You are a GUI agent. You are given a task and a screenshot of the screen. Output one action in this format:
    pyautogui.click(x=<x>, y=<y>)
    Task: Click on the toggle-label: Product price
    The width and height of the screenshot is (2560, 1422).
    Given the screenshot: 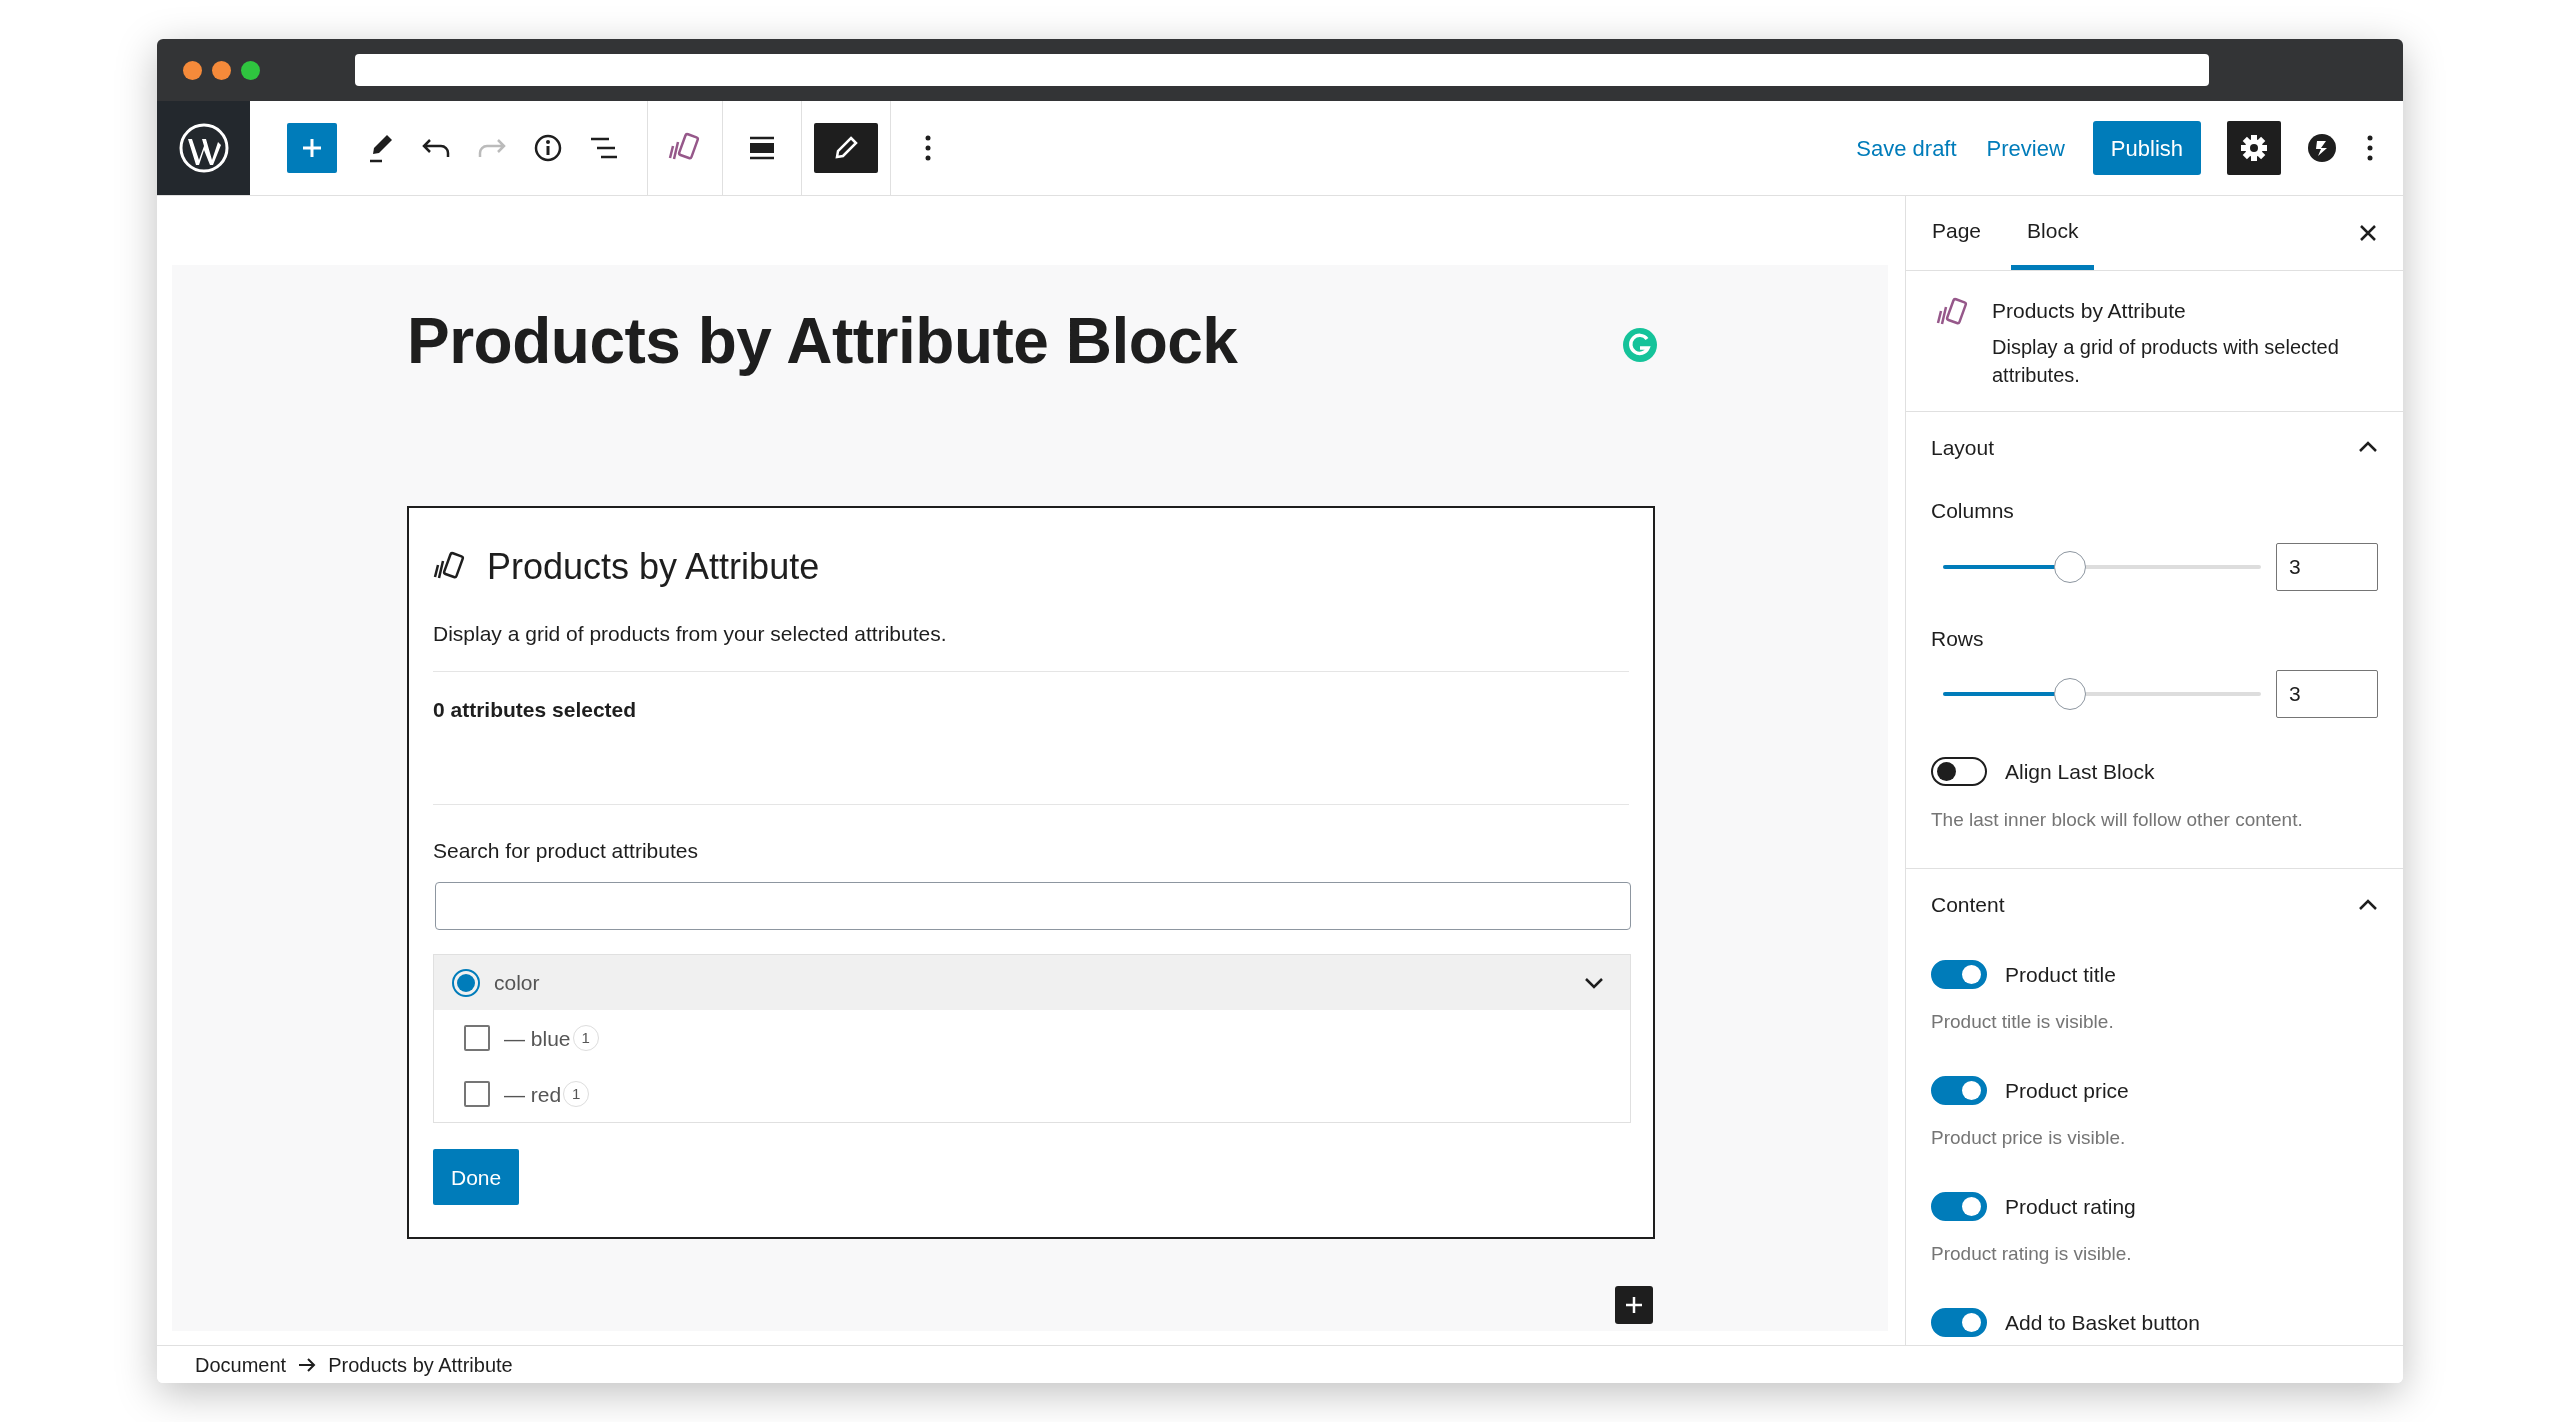 What is the action you would take?
    pyautogui.click(x=2067, y=1090)
    